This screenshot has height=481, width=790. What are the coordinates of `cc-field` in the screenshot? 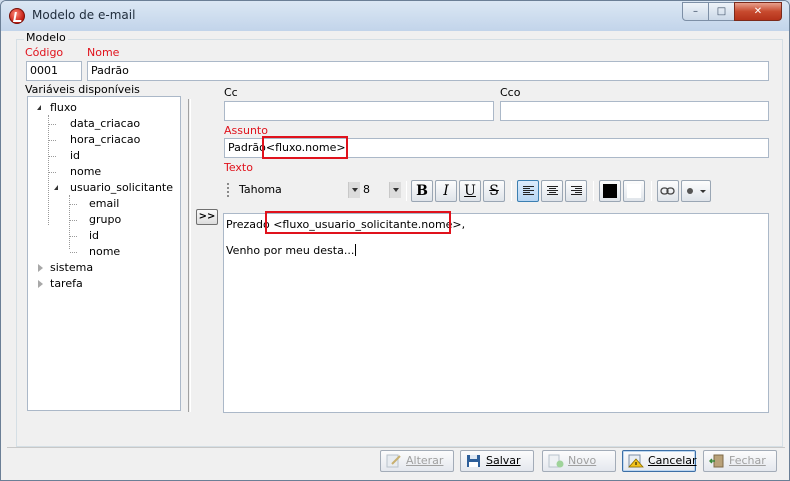 It's located at (359, 111).